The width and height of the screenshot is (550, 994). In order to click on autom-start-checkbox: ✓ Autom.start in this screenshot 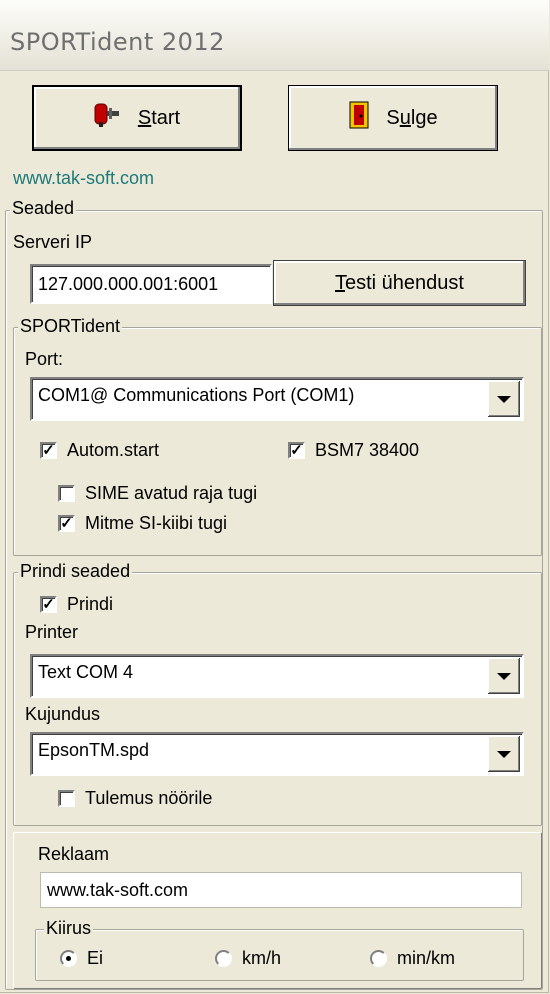, I will do `click(99, 450)`.